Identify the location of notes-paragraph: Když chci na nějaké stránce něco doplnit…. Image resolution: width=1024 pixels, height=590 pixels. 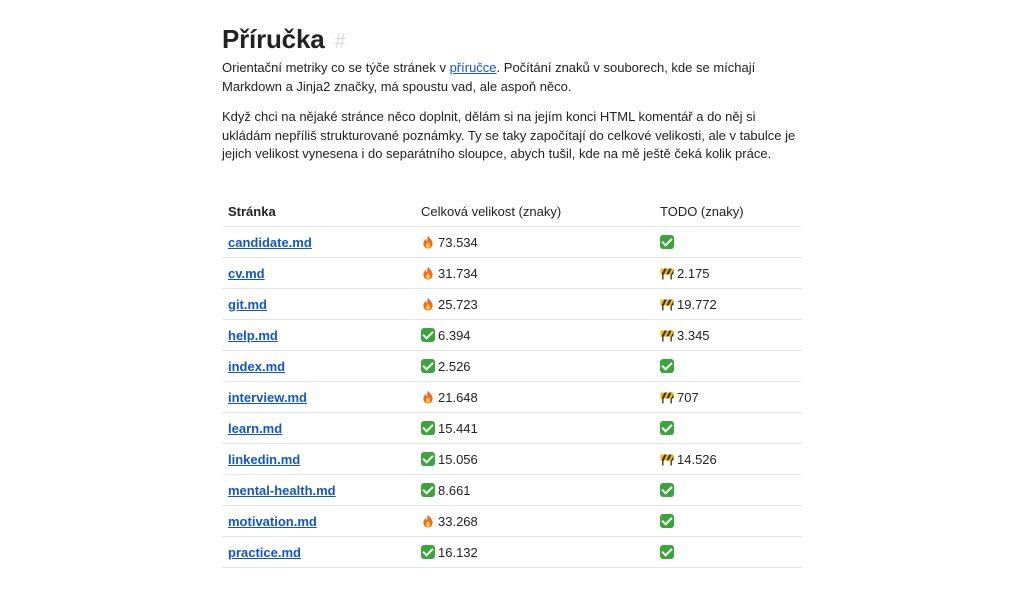
(509, 135).